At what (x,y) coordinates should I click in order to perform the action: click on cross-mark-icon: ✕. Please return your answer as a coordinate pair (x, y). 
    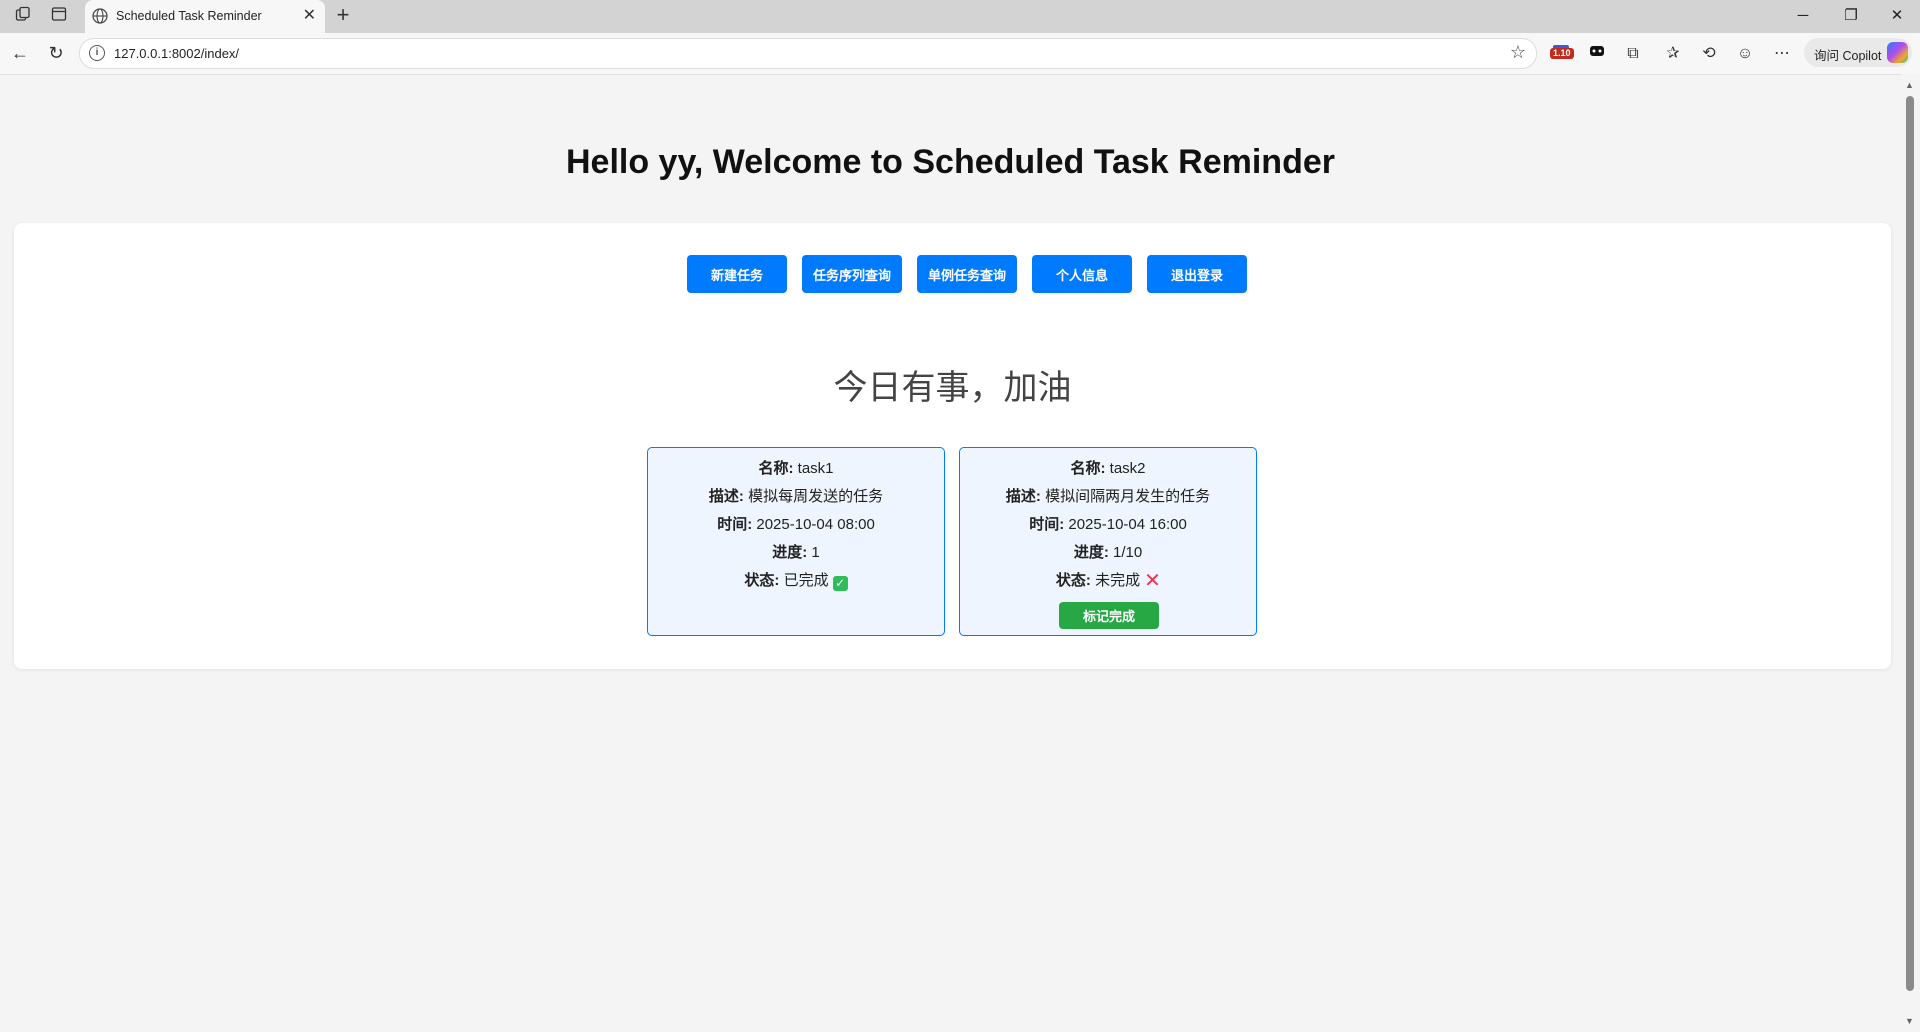
    Looking at the image, I should click on (1152, 581).